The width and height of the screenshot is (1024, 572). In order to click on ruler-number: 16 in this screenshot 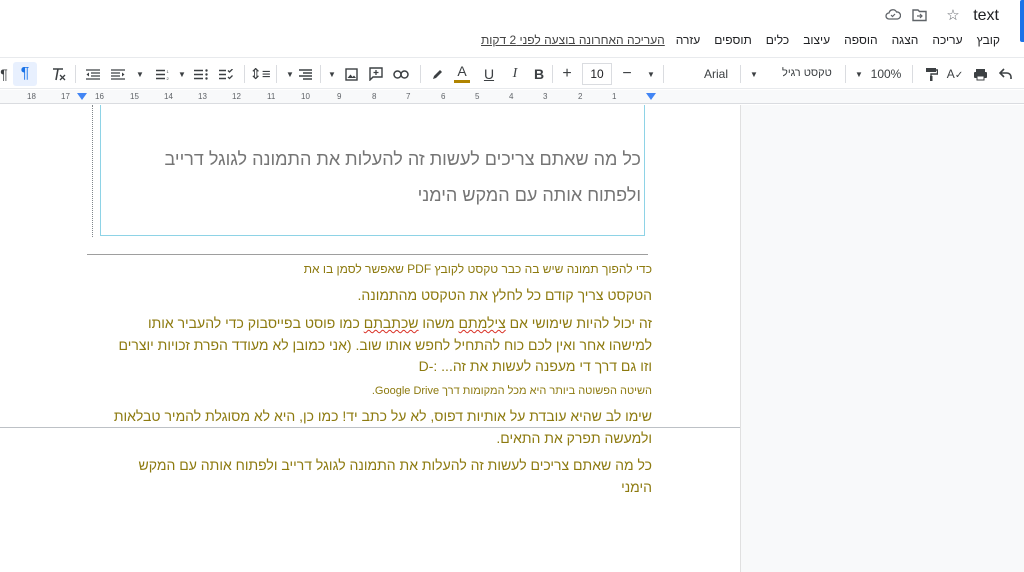, I will do `click(99, 96)`.